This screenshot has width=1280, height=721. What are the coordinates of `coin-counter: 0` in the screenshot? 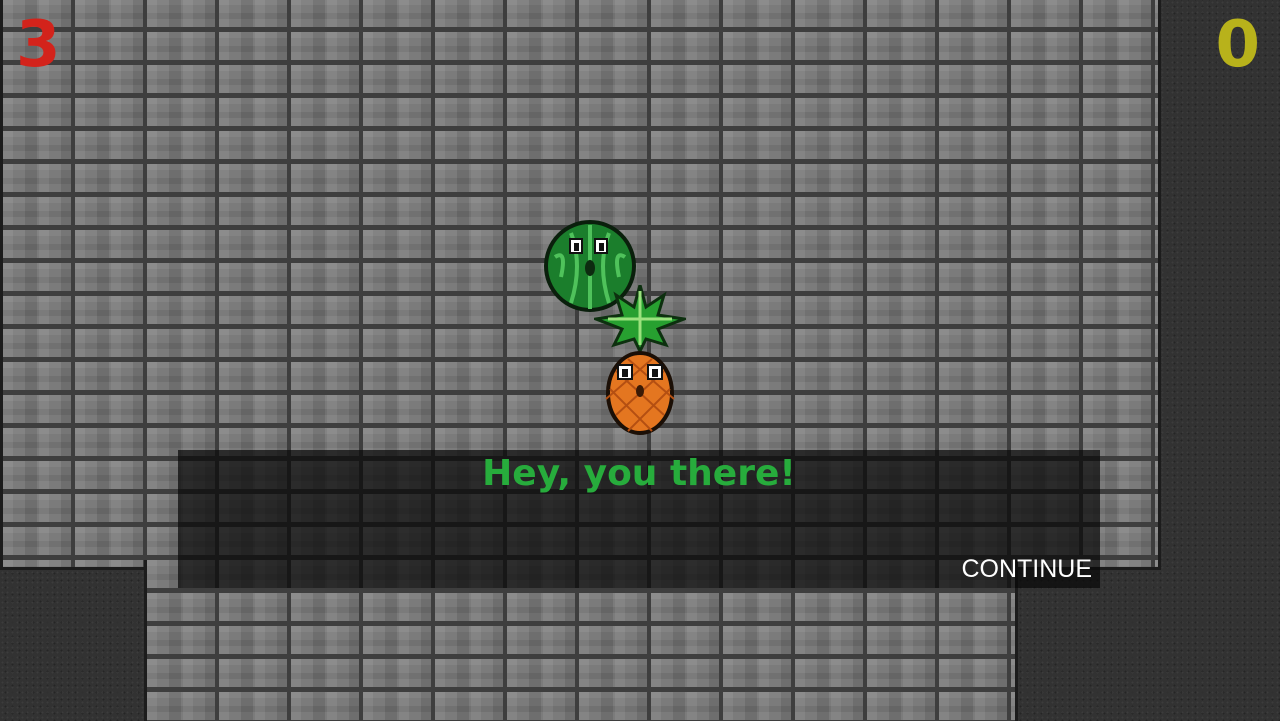 It's located at (1237, 45).